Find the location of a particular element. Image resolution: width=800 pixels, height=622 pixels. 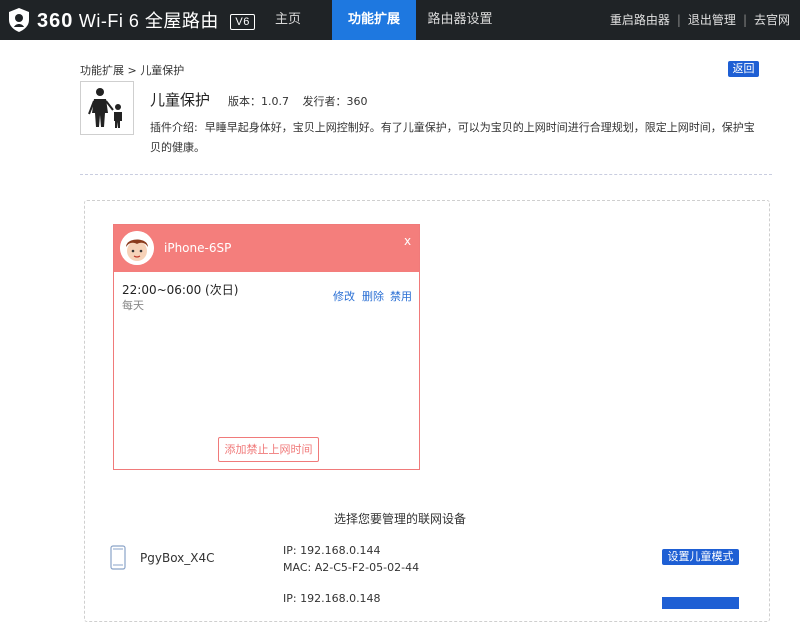

add-block-time-button: 添加禁止上网时间 is located at coordinates (268, 449).